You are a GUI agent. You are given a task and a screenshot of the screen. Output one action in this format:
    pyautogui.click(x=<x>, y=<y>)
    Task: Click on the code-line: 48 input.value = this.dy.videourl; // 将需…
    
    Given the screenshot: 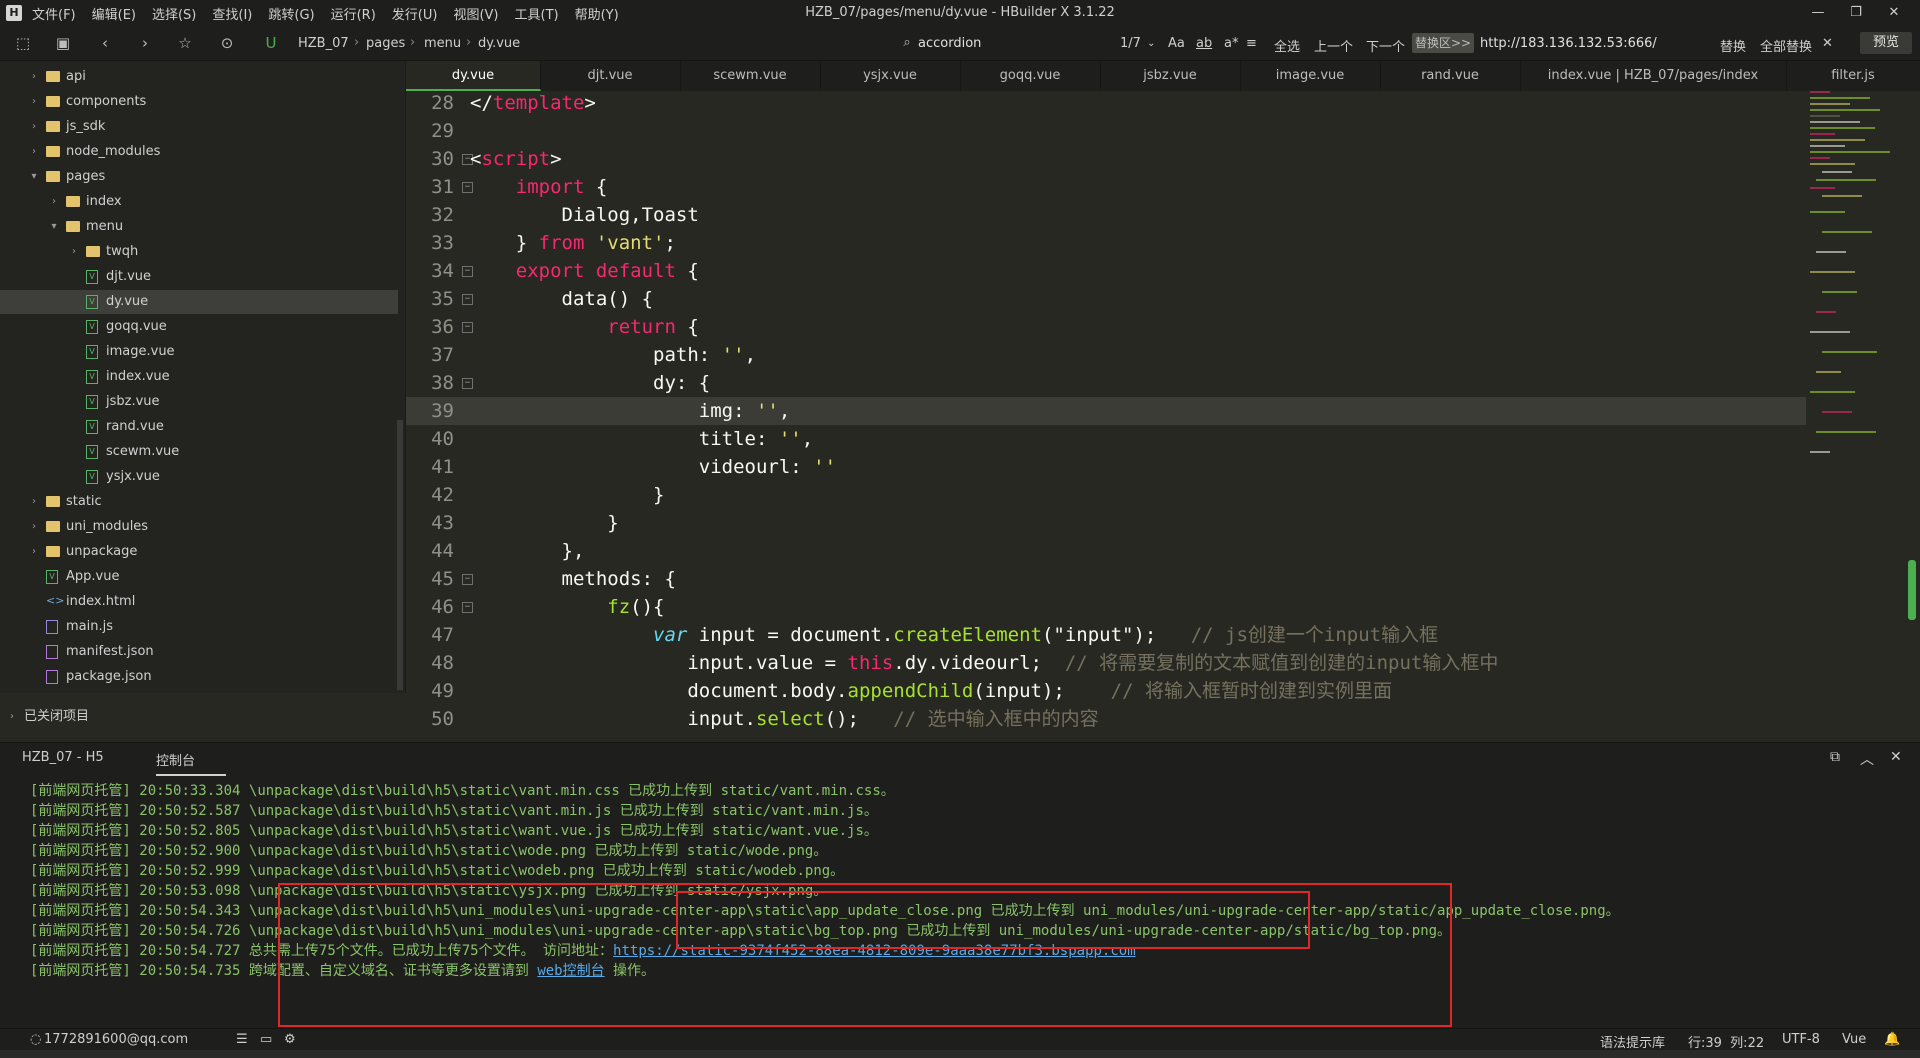 What is the action you would take?
    pyautogui.click(x=1106, y=663)
    